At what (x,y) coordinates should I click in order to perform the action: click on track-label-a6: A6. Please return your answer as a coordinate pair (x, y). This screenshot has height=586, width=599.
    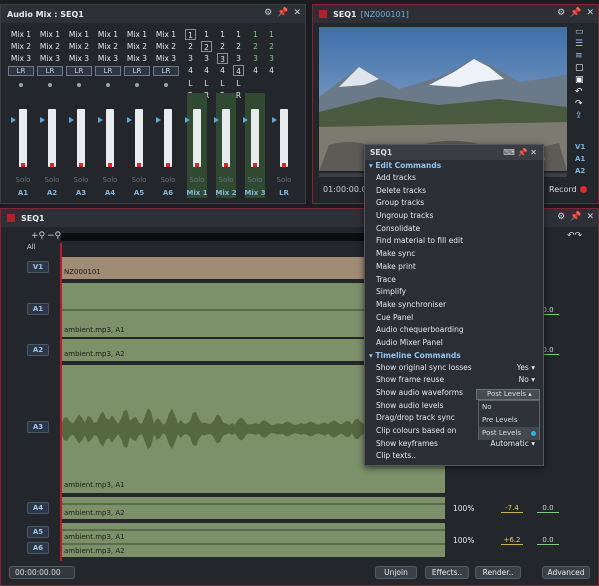
    Looking at the image, I should click on (38, 548).